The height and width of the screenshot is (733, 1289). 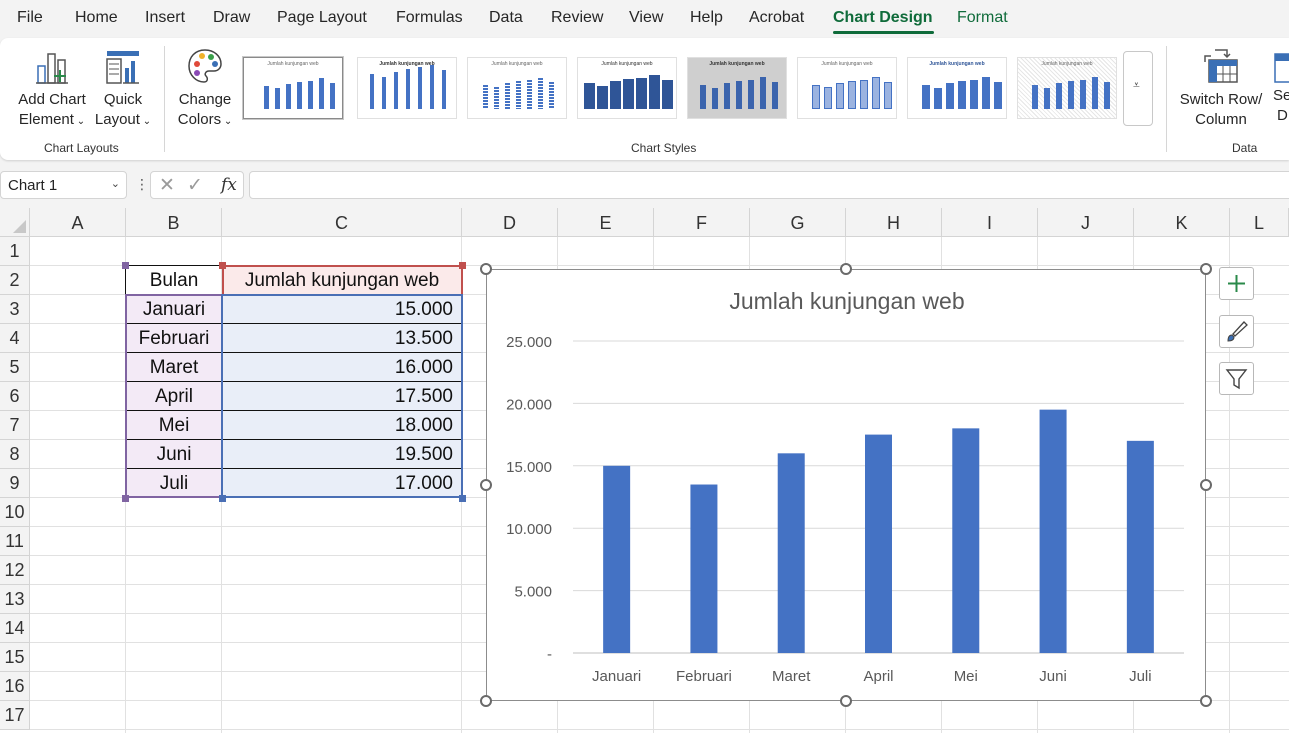 What do you see at coordinates (646, 18) in the screenshot?
I see `tab-view: View` at bounding box center [646, 18].